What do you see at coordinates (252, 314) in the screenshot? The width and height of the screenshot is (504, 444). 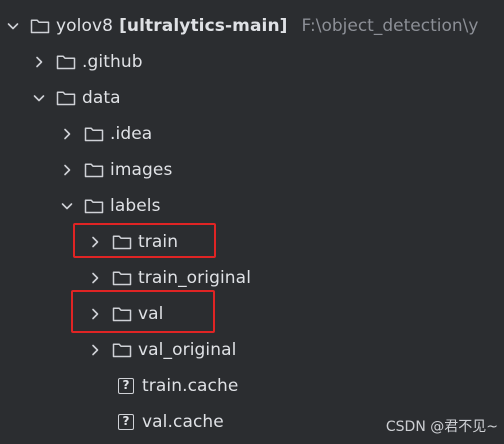 I see `tree-item-val: val` at bounding box center [252, 314].